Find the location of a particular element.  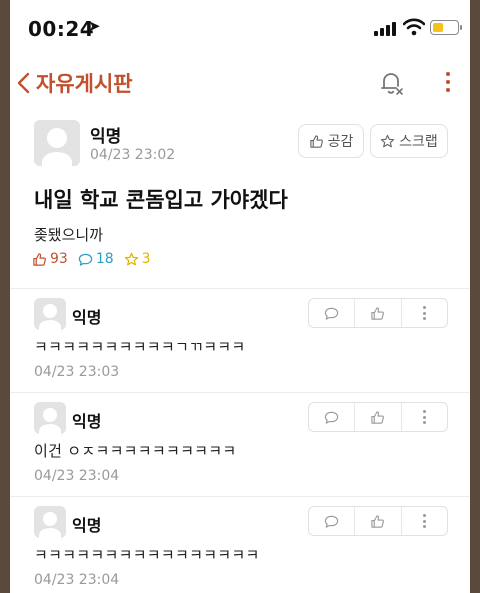

location-arrow-icon: ➤ is located at coordinates (94, 26).